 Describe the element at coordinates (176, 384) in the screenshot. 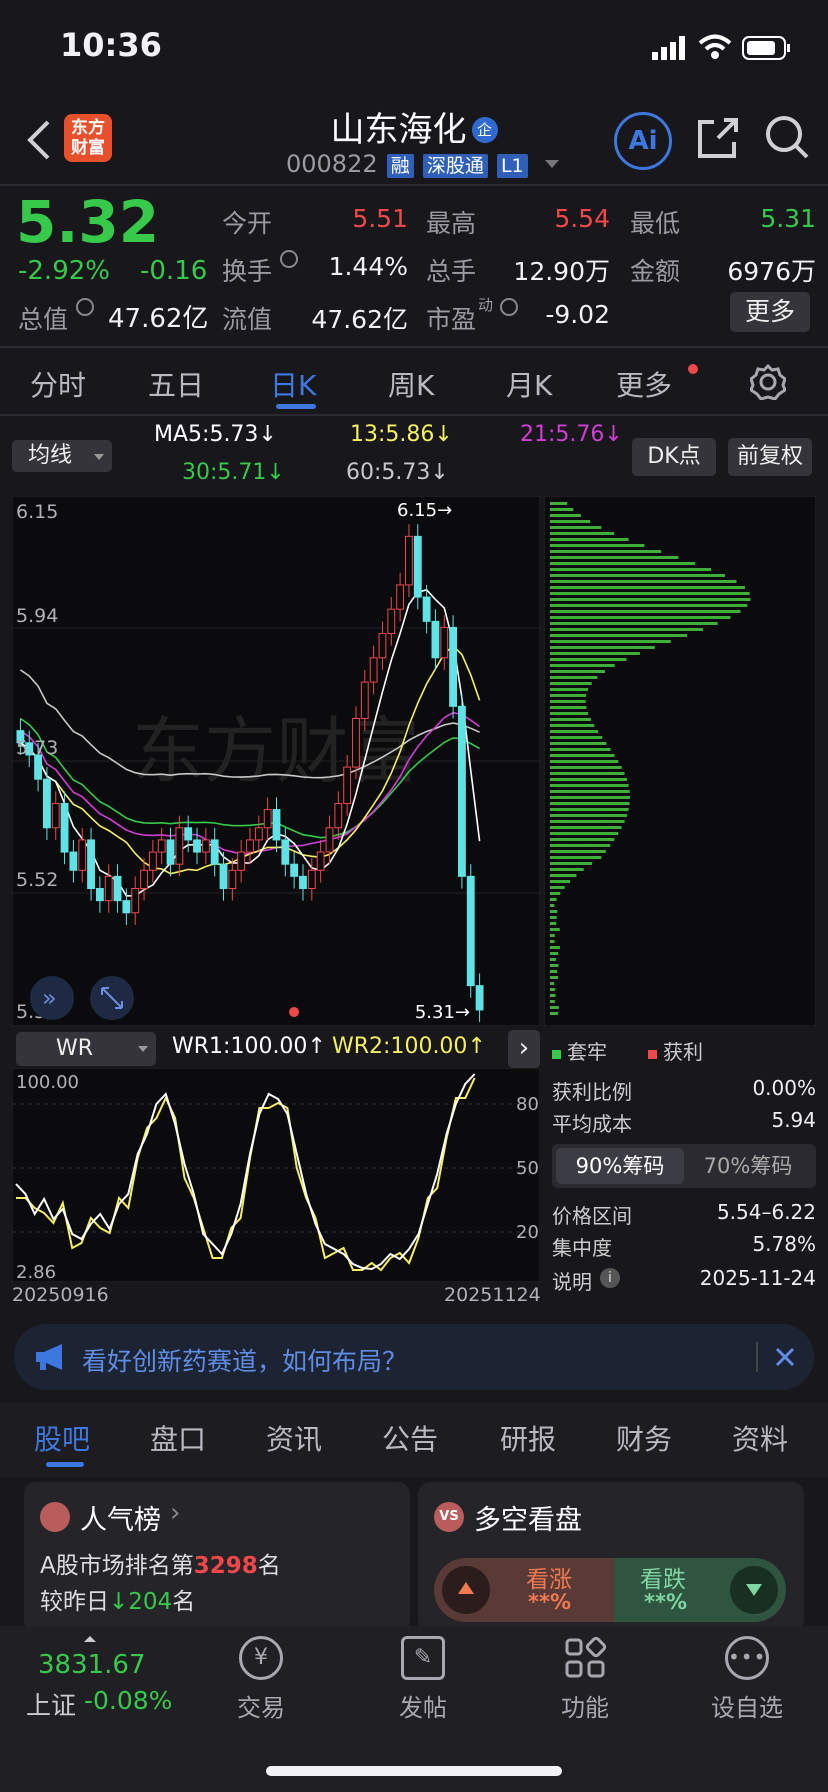

I see `tab-five-day: 五日` at that location.